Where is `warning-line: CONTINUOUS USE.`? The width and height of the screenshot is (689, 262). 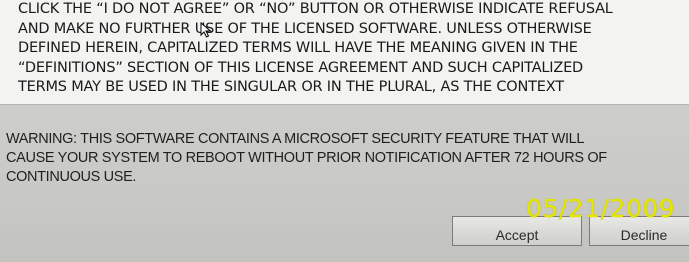
warning-line: CONTINUOUS USE. is located at coordinates (71, 177).